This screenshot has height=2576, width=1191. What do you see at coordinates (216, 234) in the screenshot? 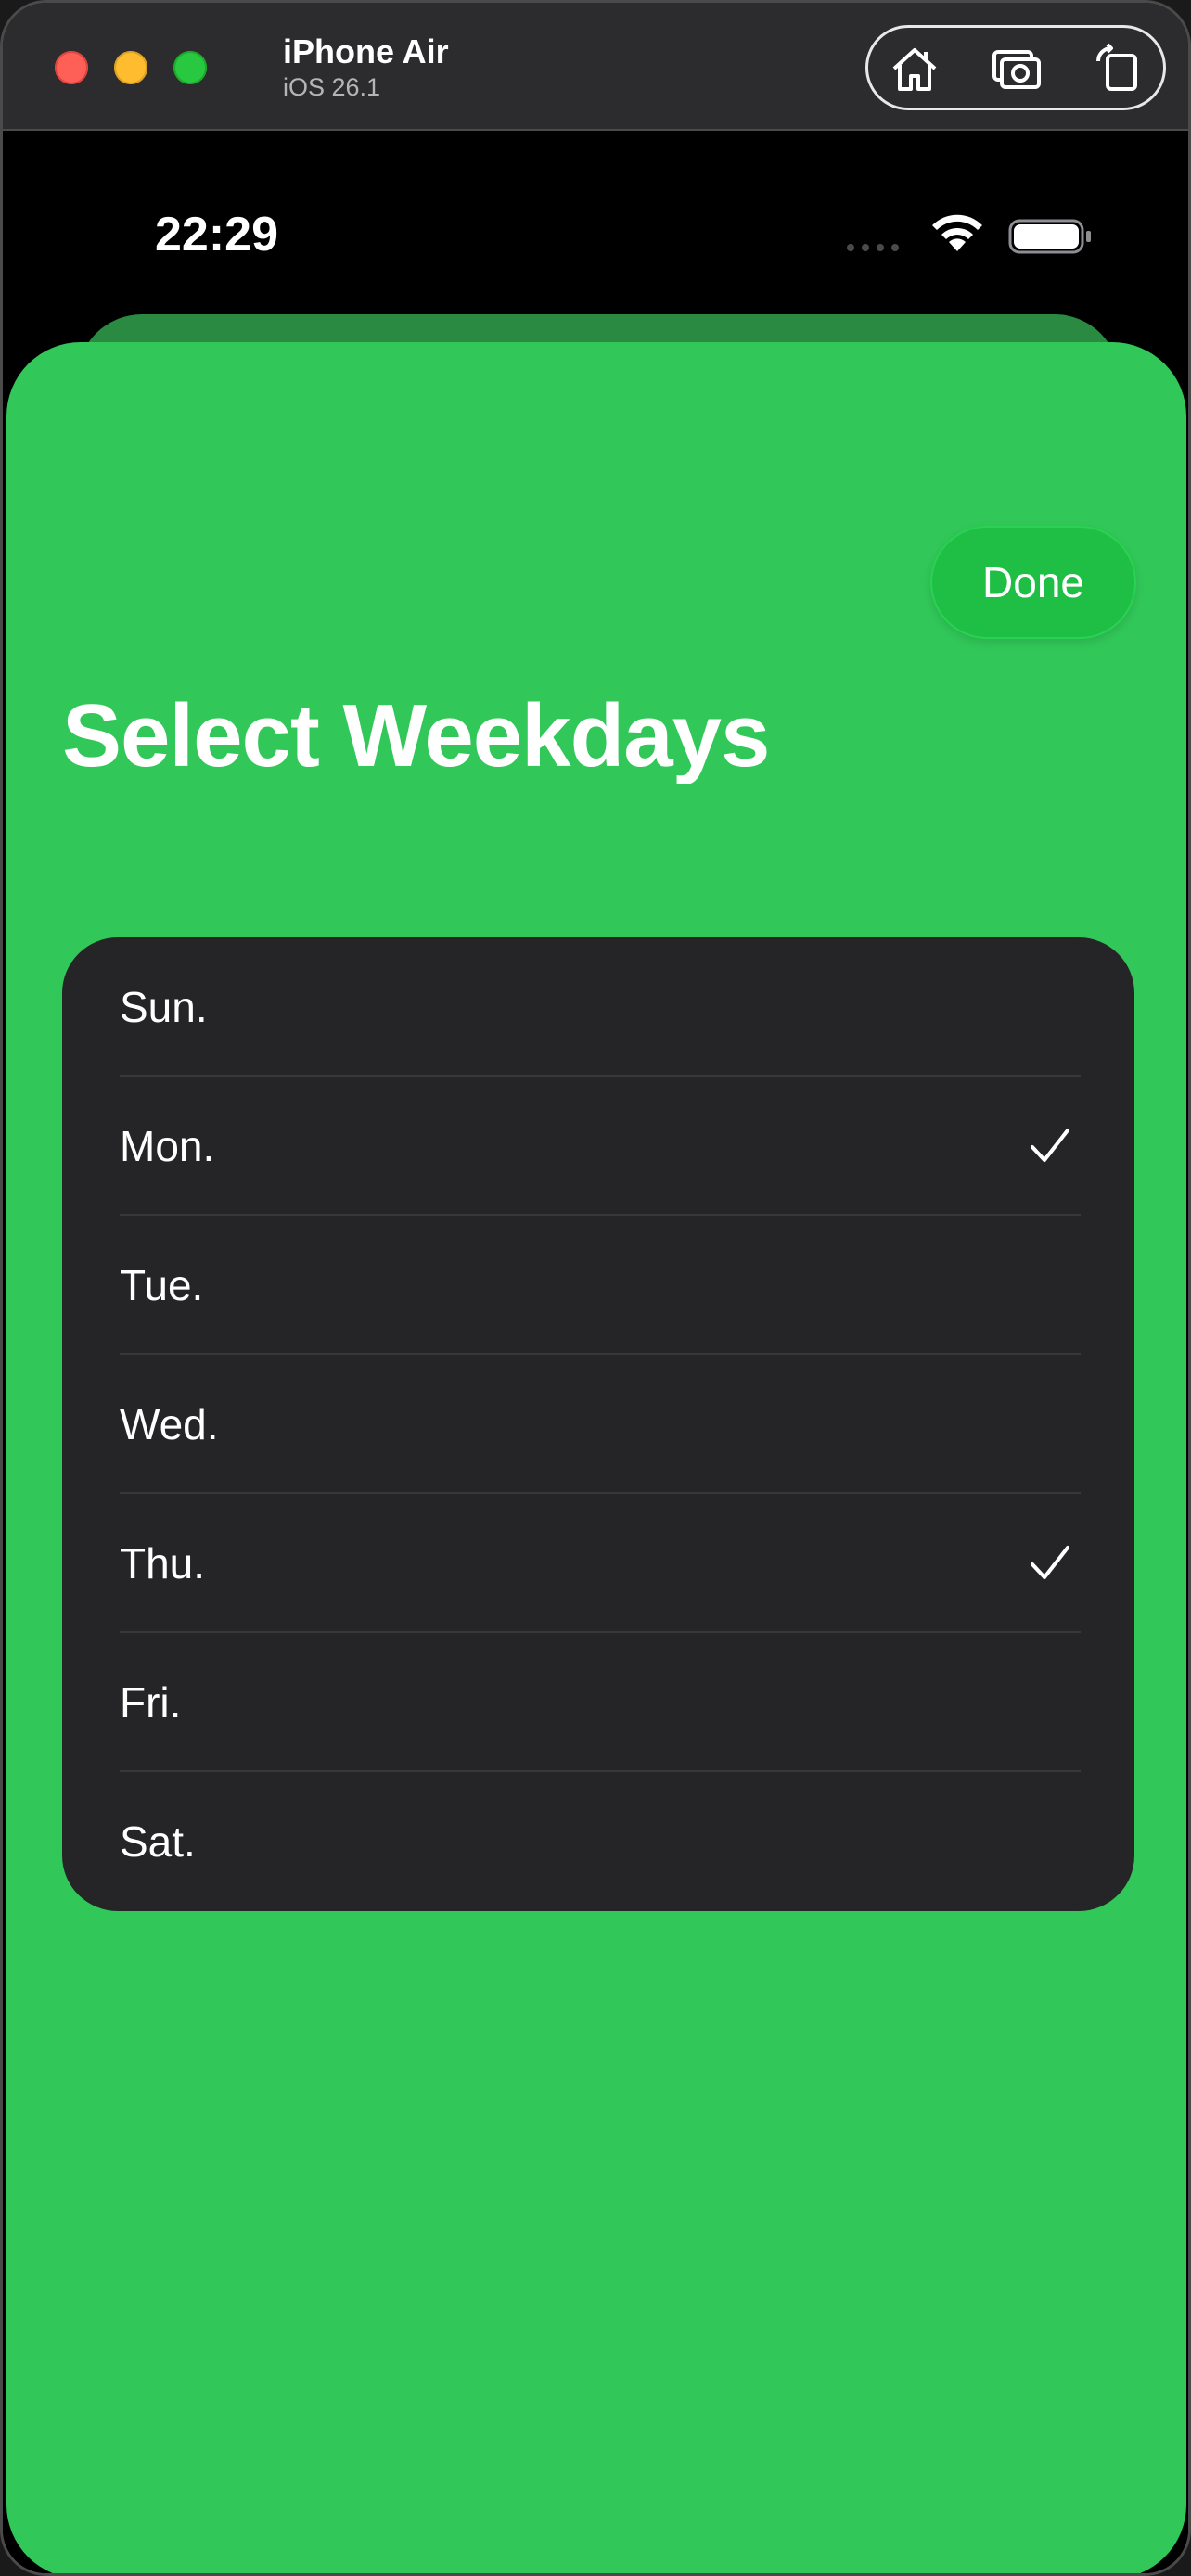
I see `status-time: 22:29` at bounding box center [216, 234].